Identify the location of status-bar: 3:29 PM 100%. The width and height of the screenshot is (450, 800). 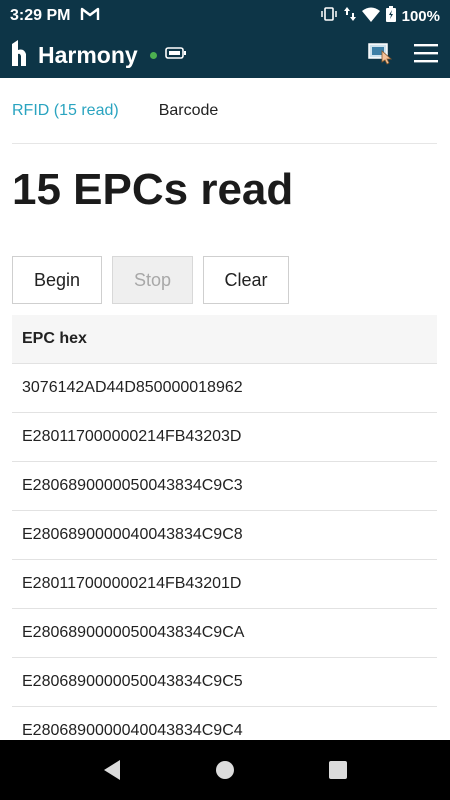
(225, 16).